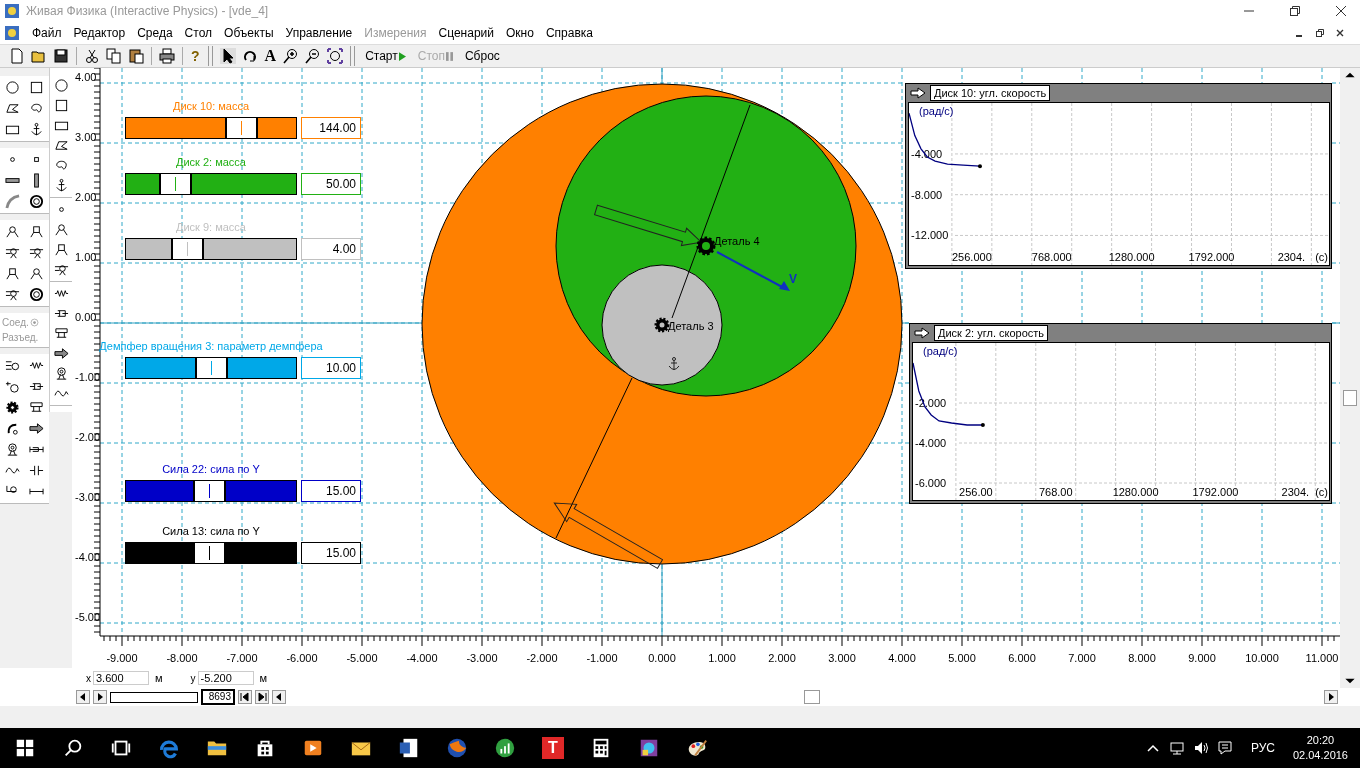 The image size is (1360, 768). What do you see at coordinates (37, 470) in the screenshot?
I see `separator-icon` at bounding box center [37, 470].